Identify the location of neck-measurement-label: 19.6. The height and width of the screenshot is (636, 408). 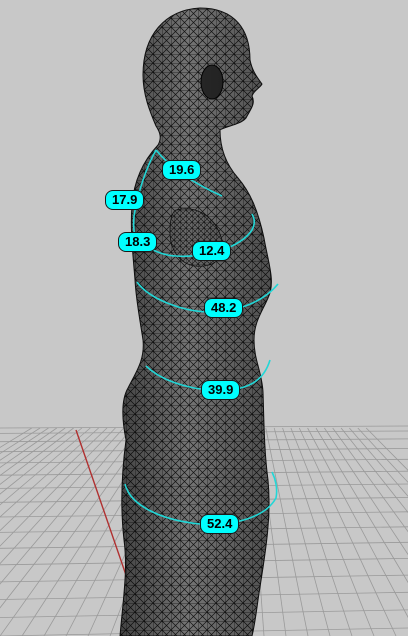
(182, 170).